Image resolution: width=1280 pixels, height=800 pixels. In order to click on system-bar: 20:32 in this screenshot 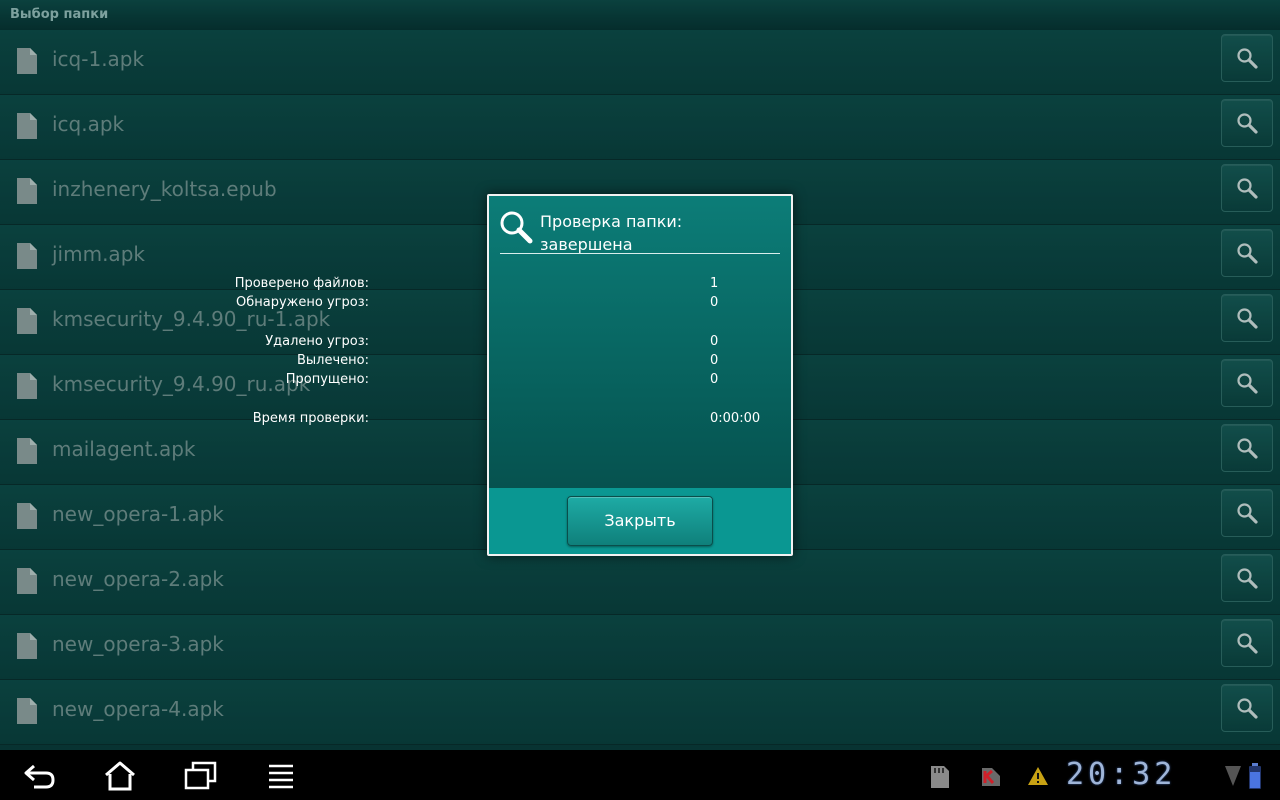, I will do `click(640, 775)`.